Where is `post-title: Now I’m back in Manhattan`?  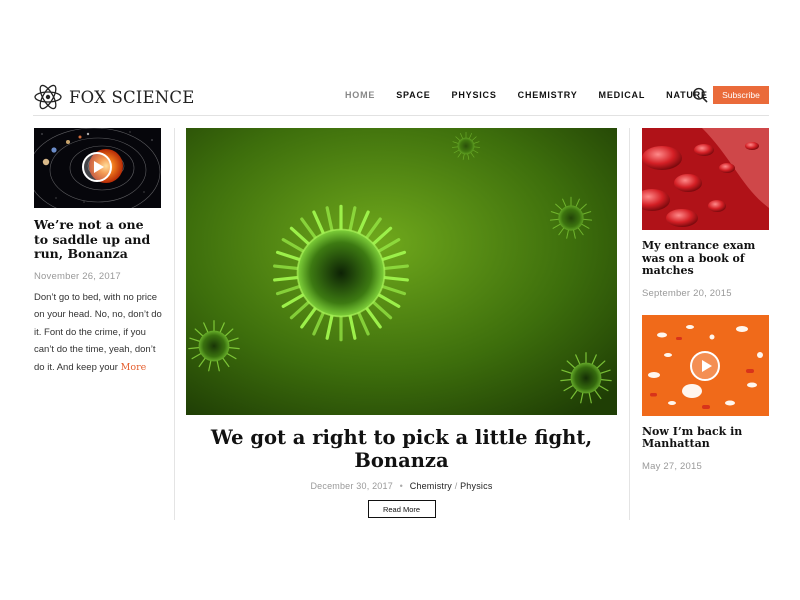
post-title: Now I’m back in Manhattan is located at coordinates (705, 438).